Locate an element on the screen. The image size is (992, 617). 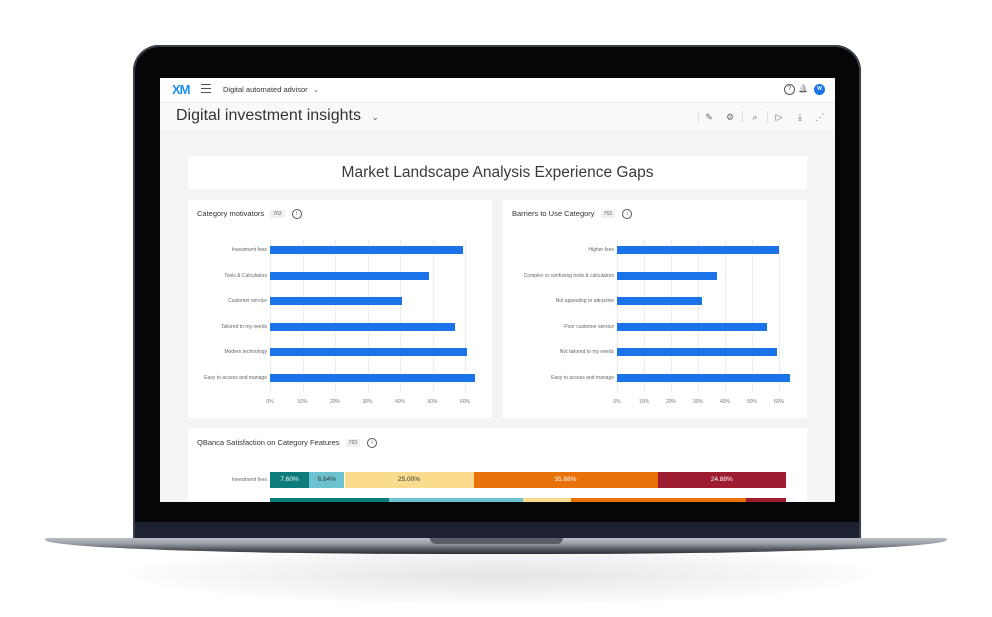
share-icon: ⋰ is located at coordinates (820, 117).